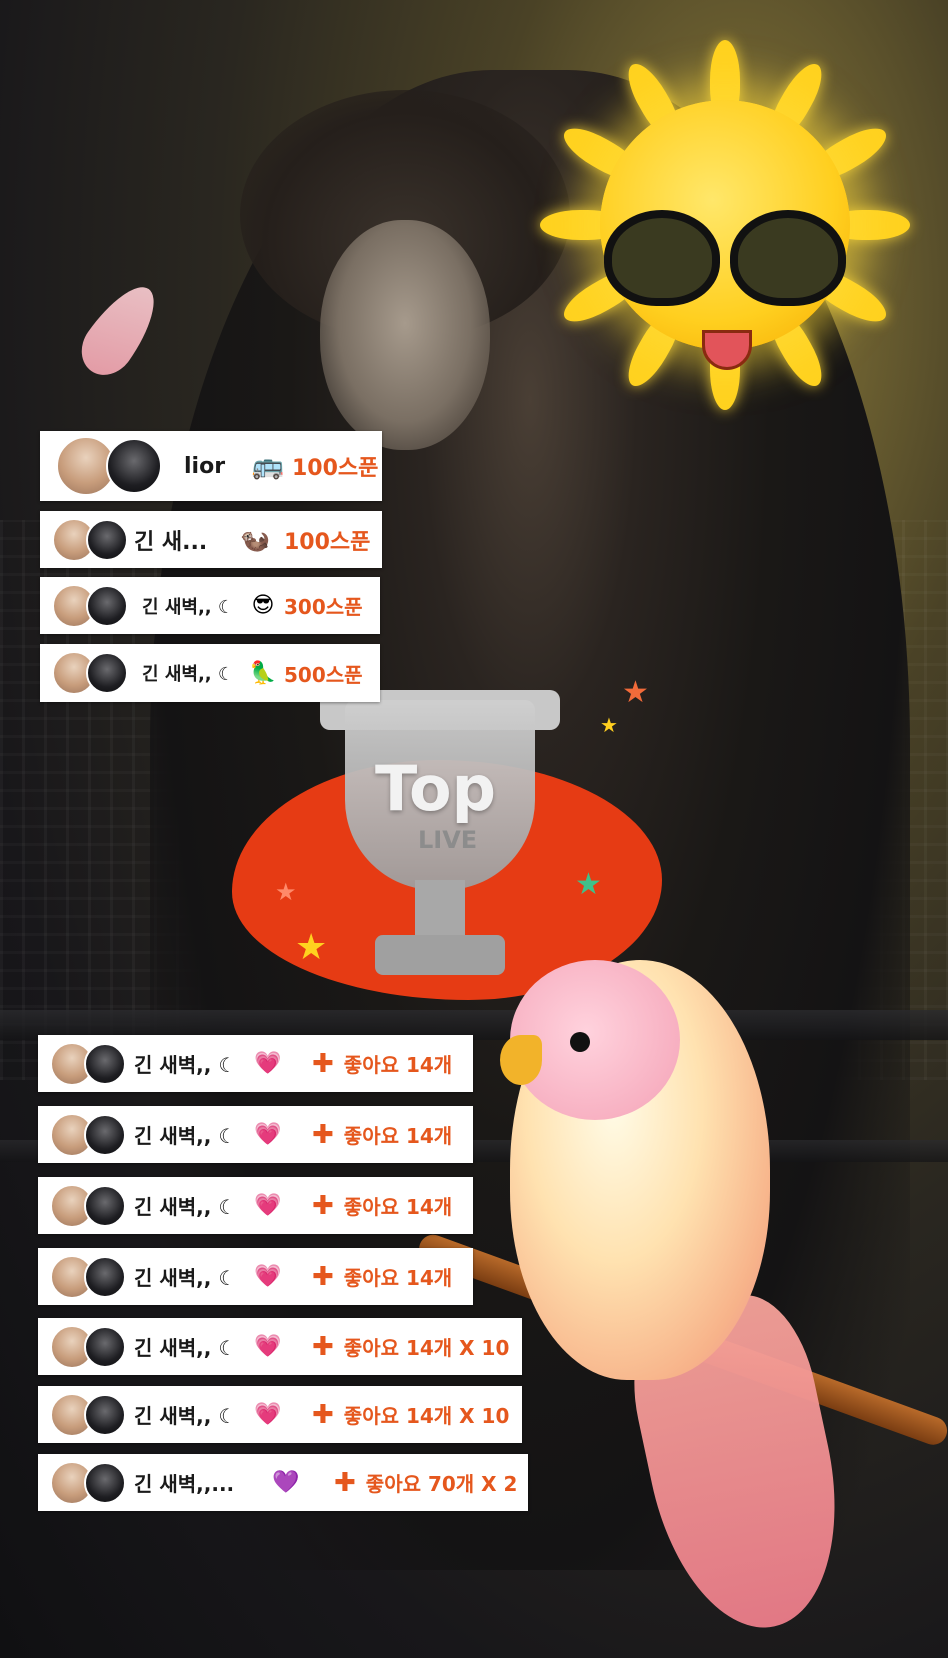 This screenshot has height=1658, width=948. I want to click on sunglasses-lens-left, so click(662, 258).